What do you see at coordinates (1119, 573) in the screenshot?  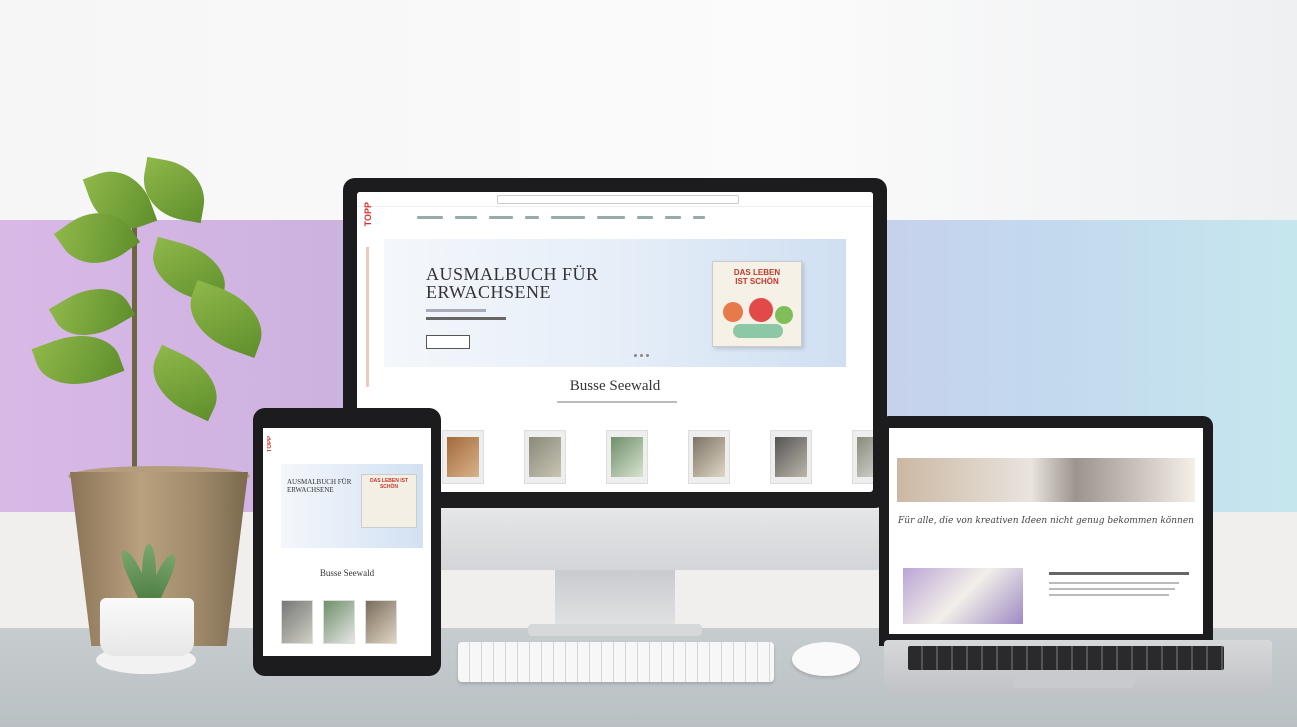 I see `blog-heading` at bounding box center [1119, 573].